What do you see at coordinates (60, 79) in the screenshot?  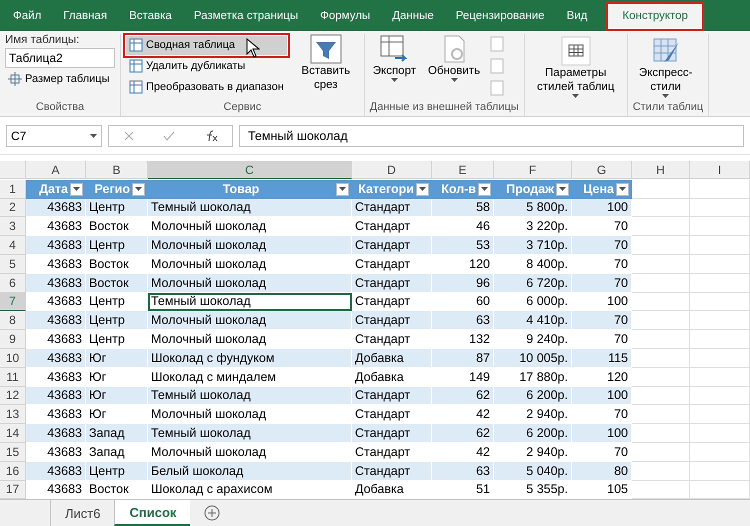 I see `resize-table-button: Размер таблицы` at bounding box center [60, 79].